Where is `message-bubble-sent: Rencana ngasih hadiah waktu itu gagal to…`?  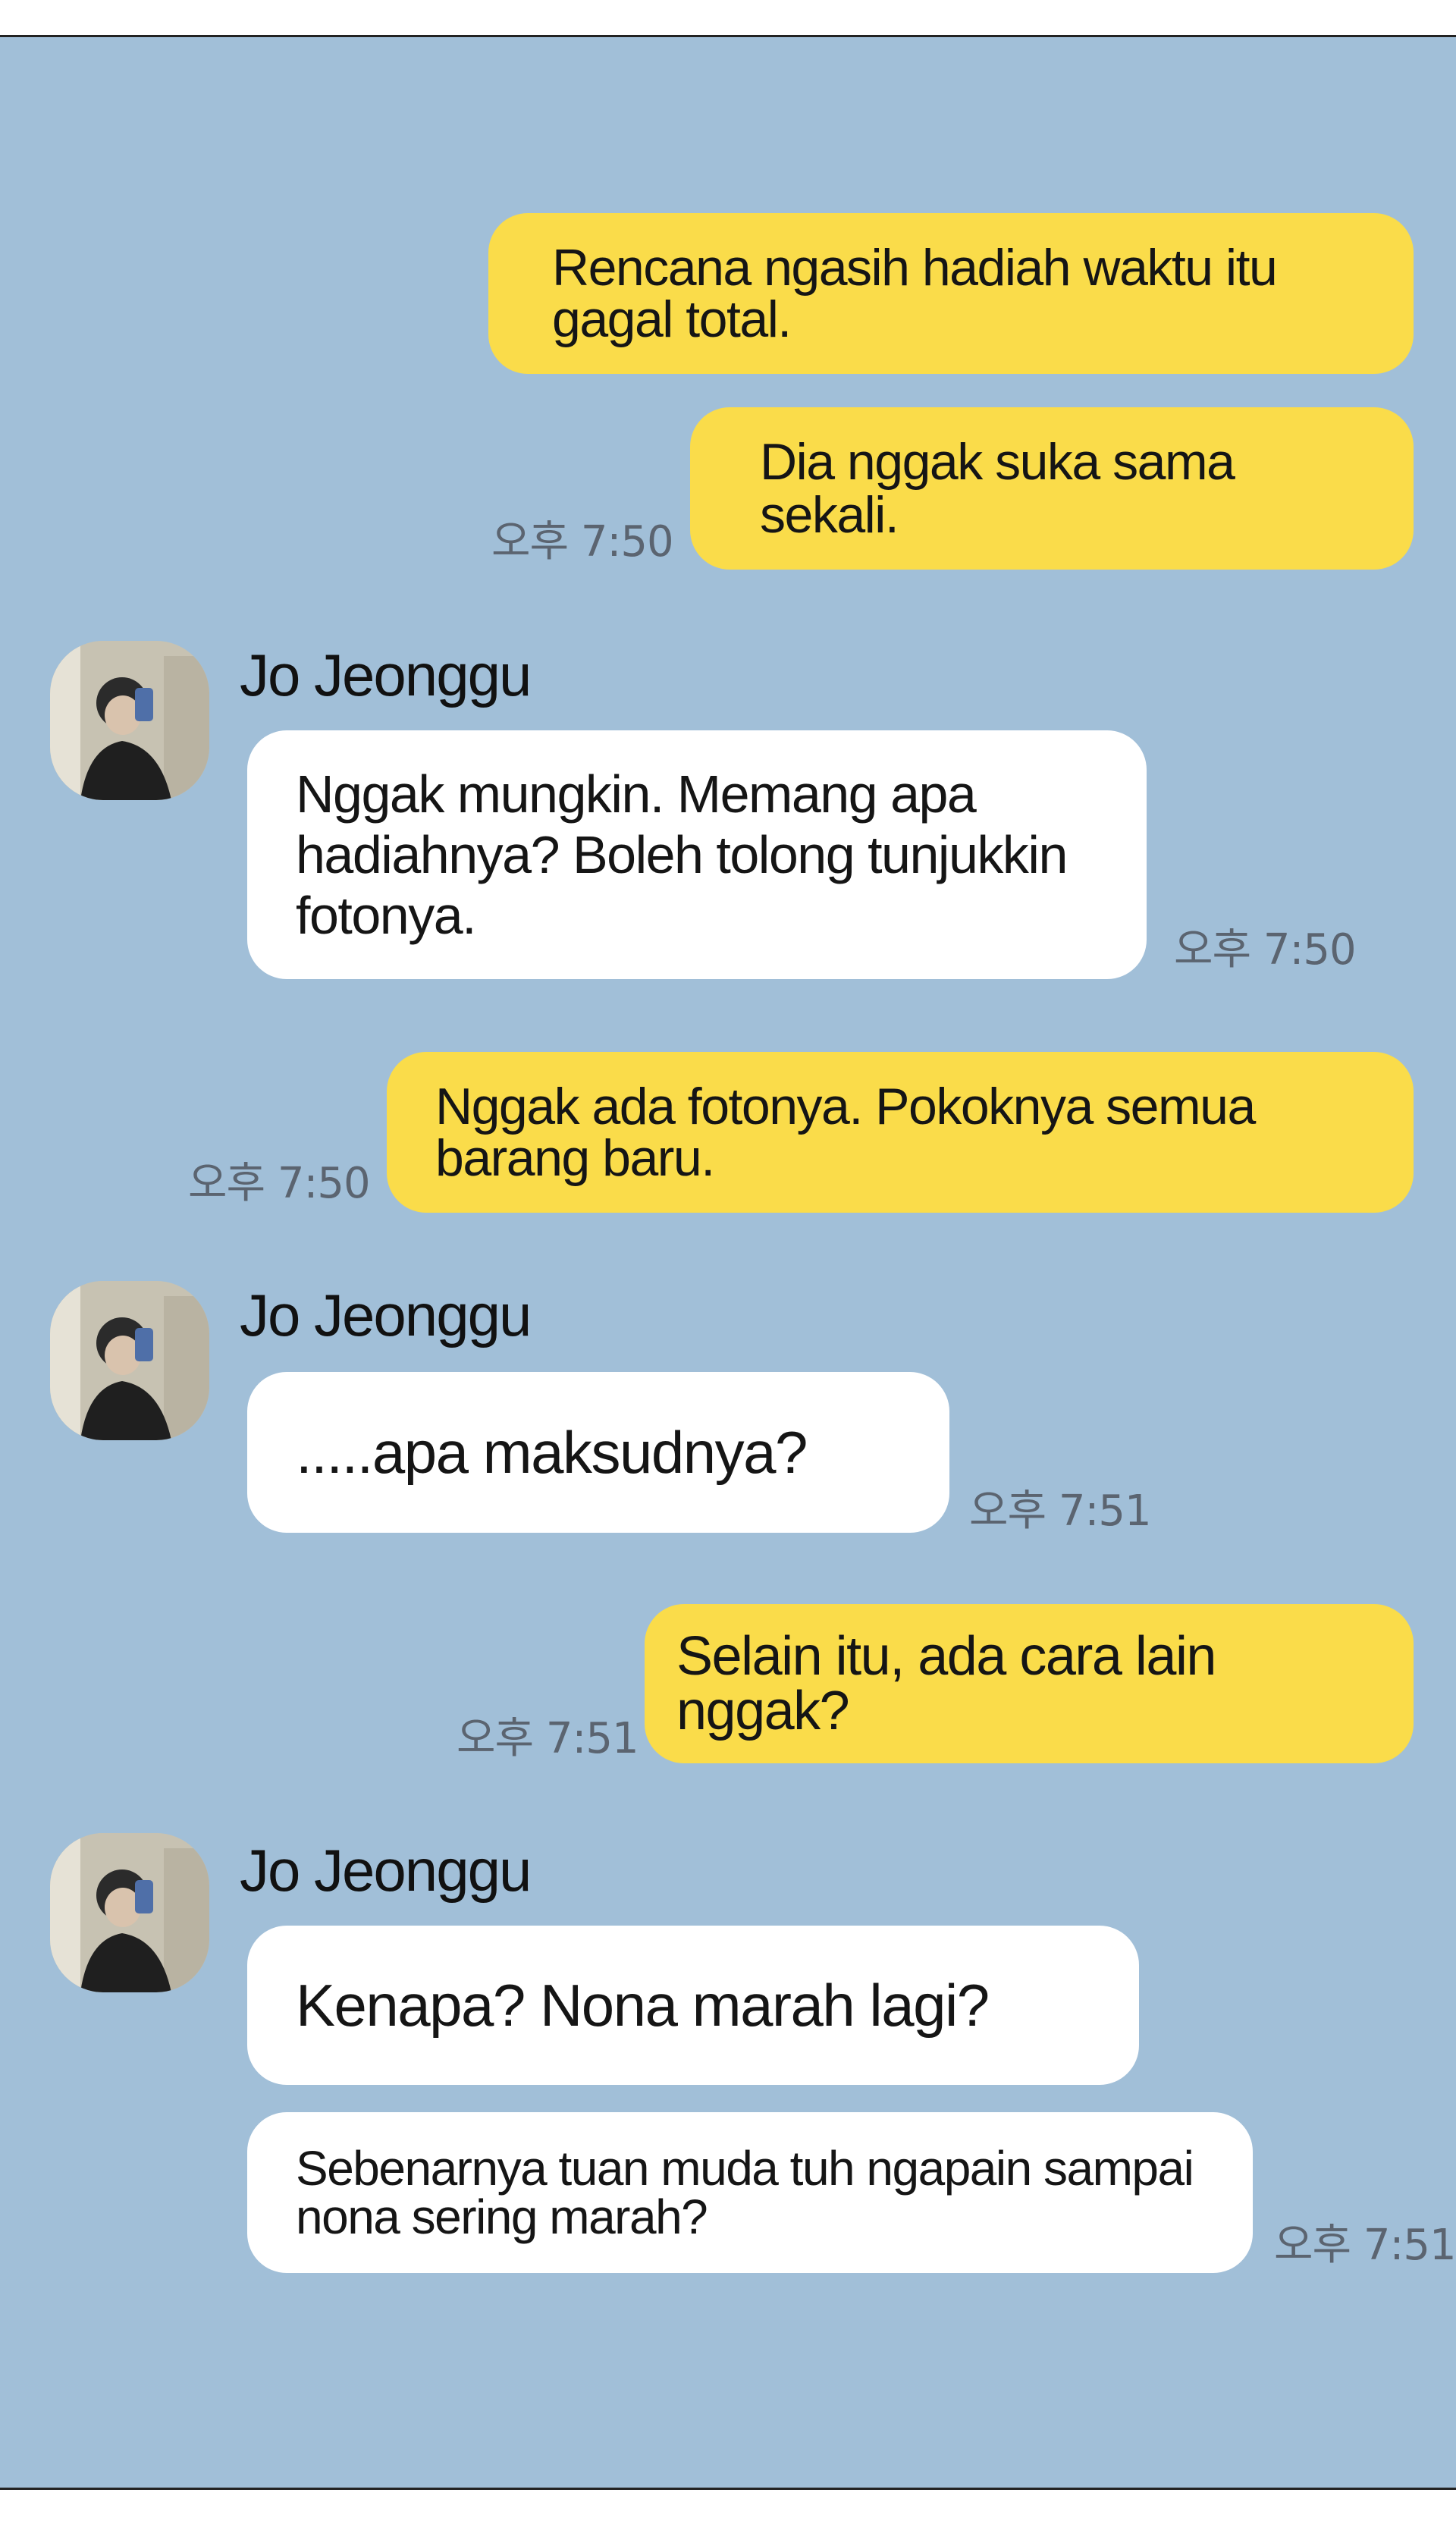
message-bubble-sent: Rencana ngasih hadiah waktu itu gagal to… is located at coordinates (951, 294).